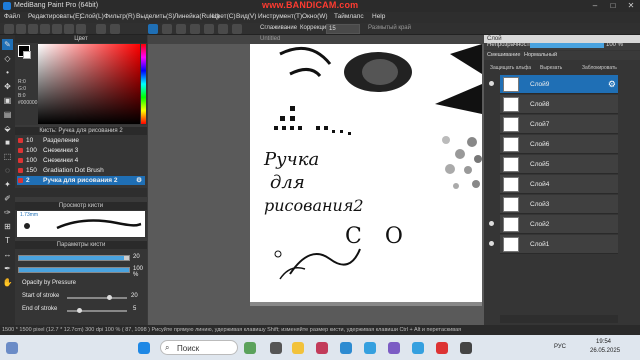 This screenshot has height=360, width=640. Describe the element at coordinates (315, 16) in the screenshot. I see `menu-window: Окно(W)` at that location.